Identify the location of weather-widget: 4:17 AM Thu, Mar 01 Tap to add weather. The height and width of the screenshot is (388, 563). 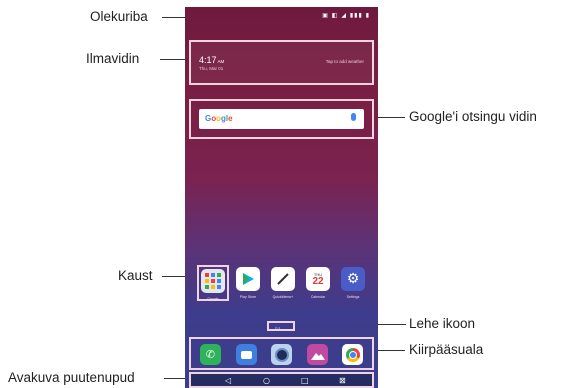
(281, 62).